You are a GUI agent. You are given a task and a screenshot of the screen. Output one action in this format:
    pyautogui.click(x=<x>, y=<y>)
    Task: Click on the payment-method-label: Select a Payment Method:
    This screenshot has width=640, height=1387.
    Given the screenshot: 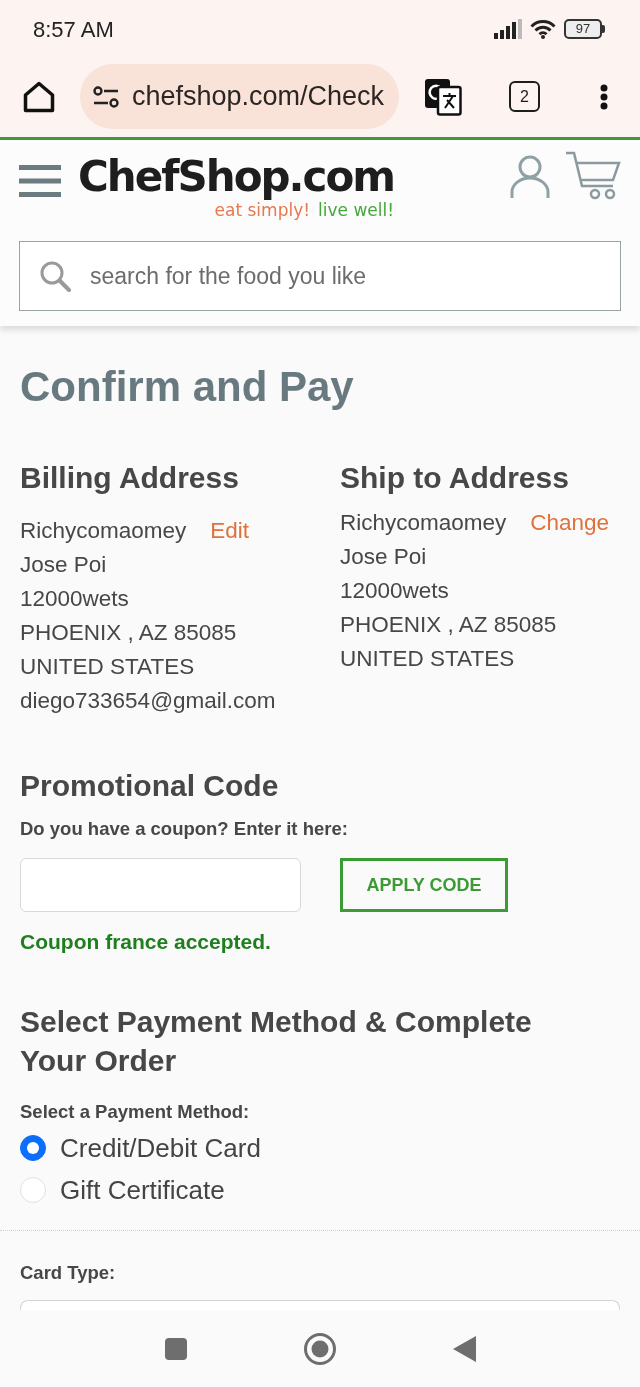 What is the action you would take?
    pyautogui.click(x=135, y=1112)
    